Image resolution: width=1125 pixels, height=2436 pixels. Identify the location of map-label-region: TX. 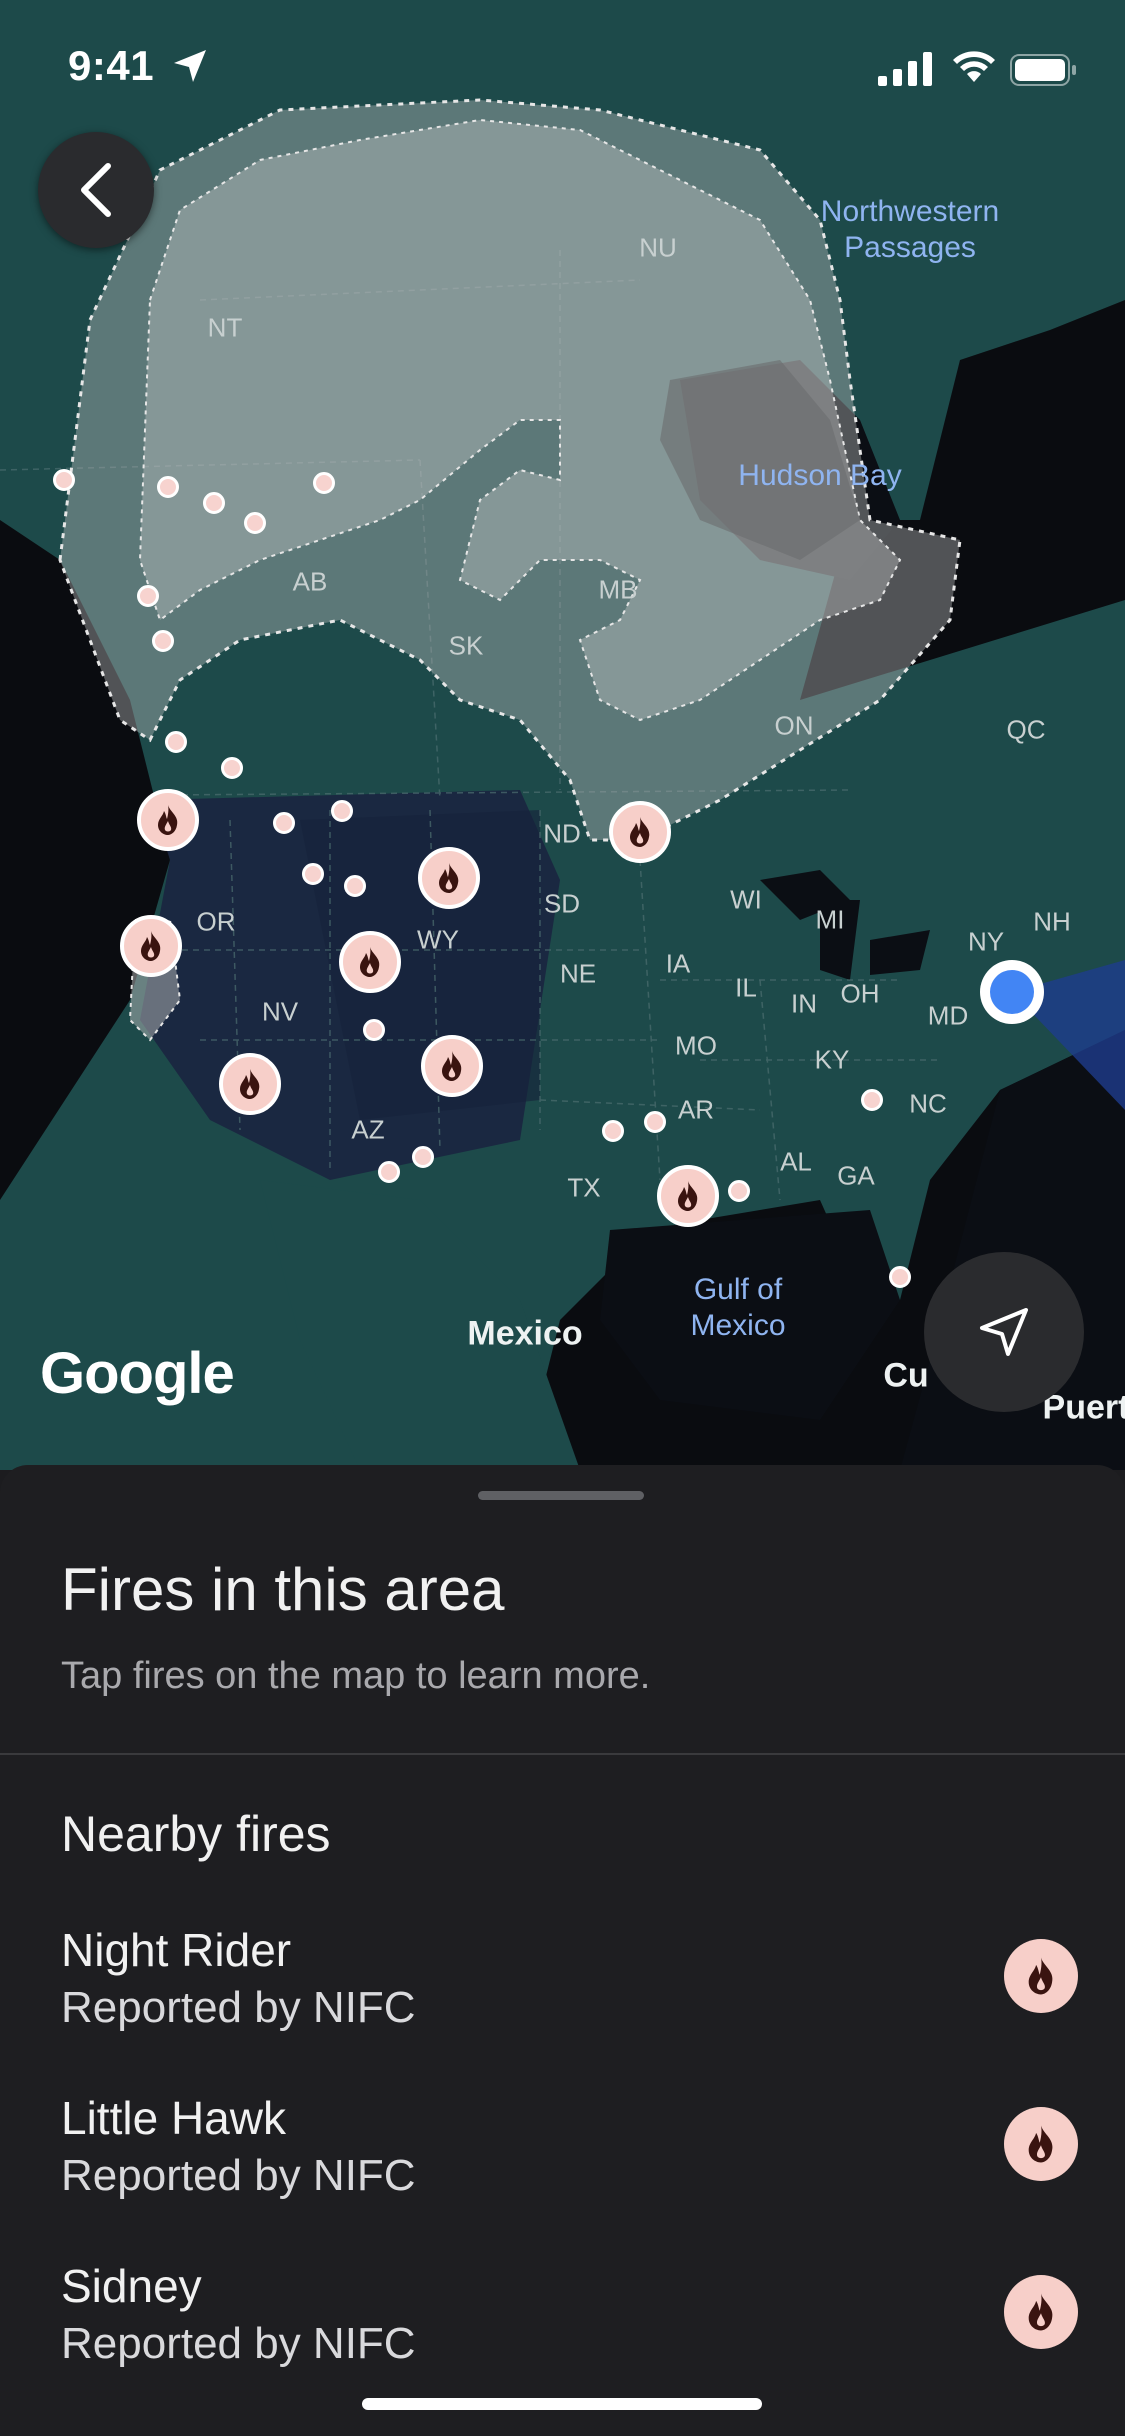
(584, 1187).